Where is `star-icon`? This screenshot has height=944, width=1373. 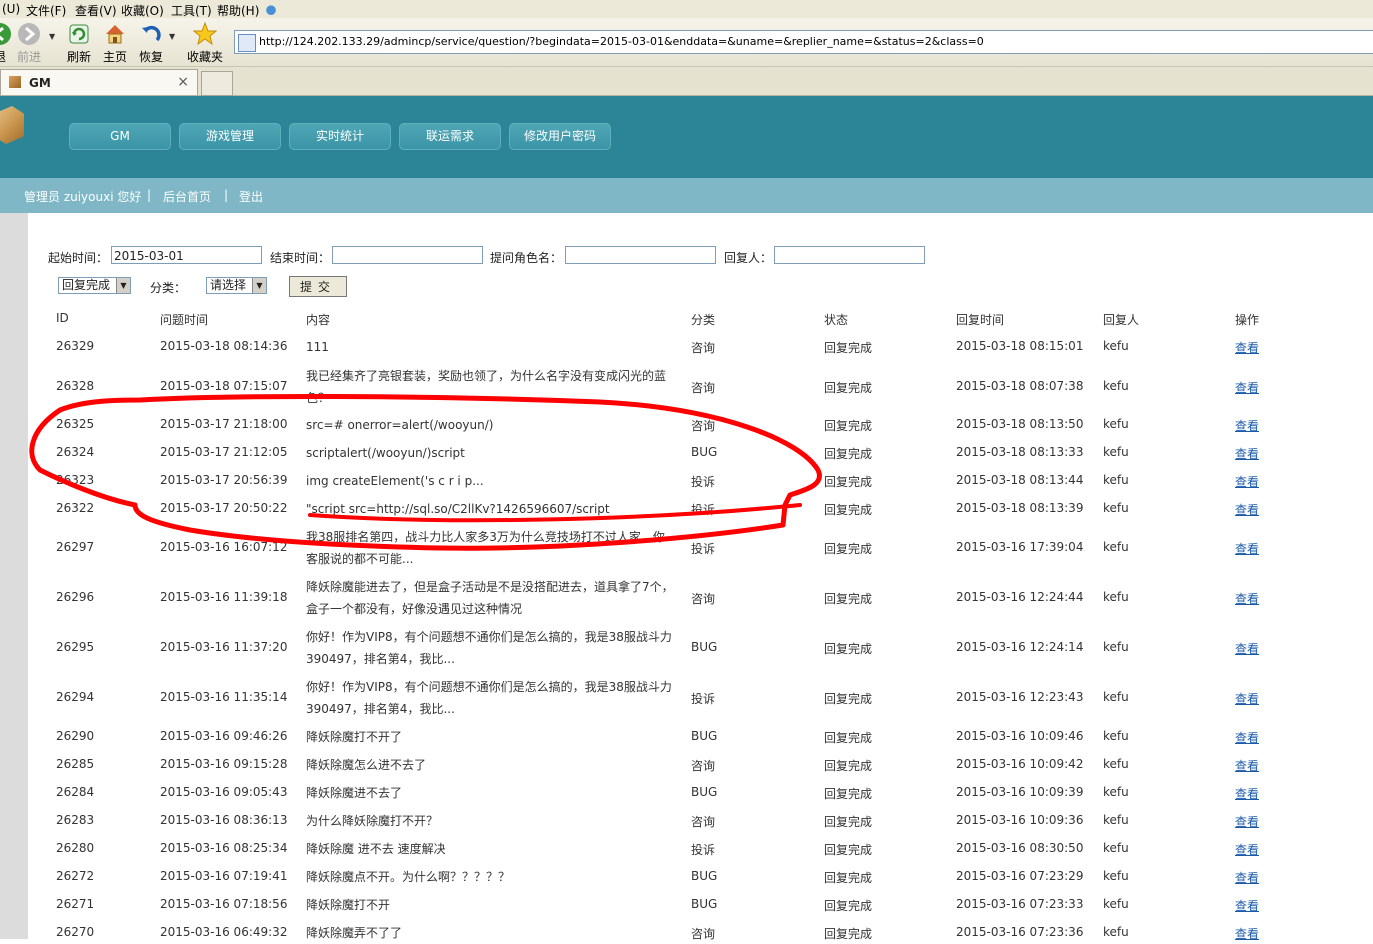
star-icon is located at coordinates (205, 34).